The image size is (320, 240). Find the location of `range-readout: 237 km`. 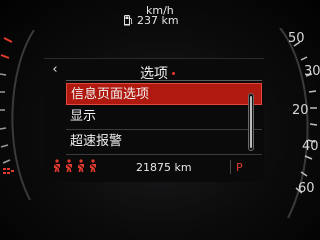

range-readout: 237 km is located at coordinates (151, 20).